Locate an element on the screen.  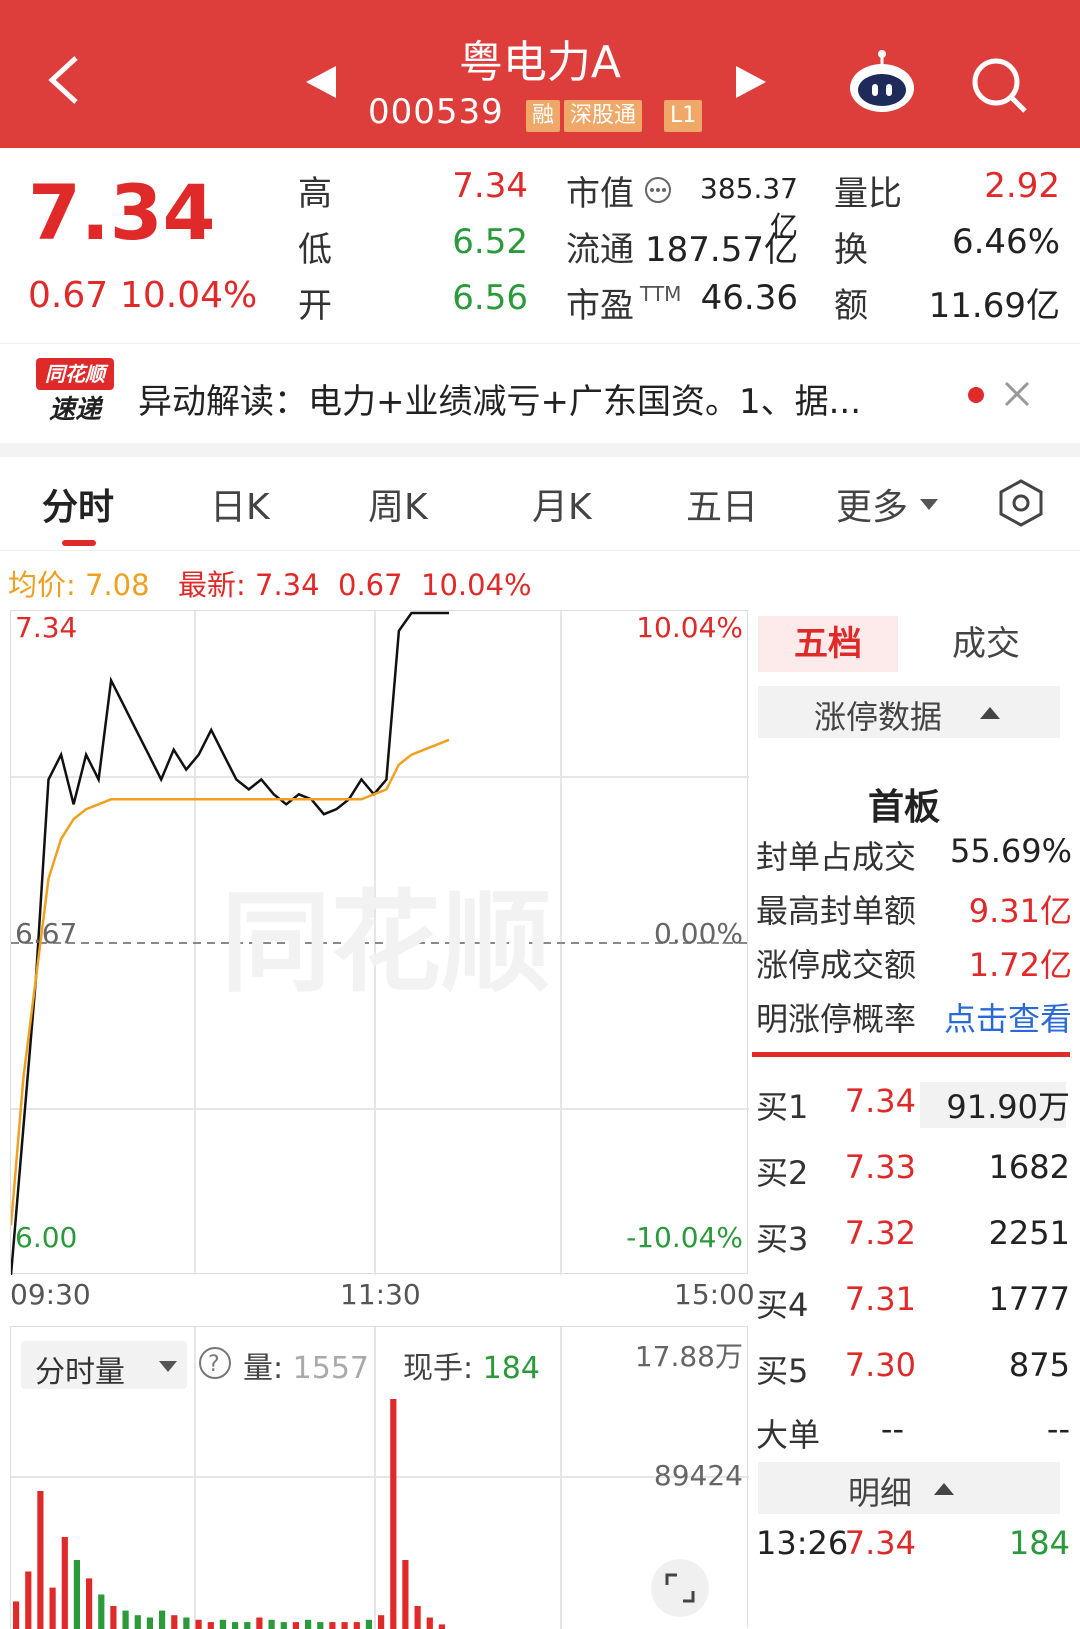
big-order-price: -- is located at coordinates (858, 1429).